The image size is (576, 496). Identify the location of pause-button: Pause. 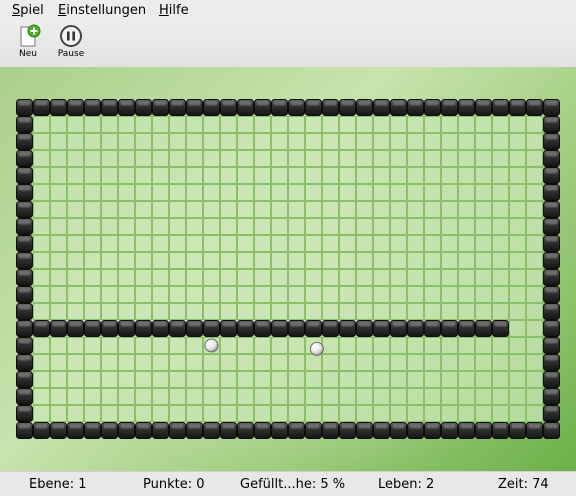
(71, 44).